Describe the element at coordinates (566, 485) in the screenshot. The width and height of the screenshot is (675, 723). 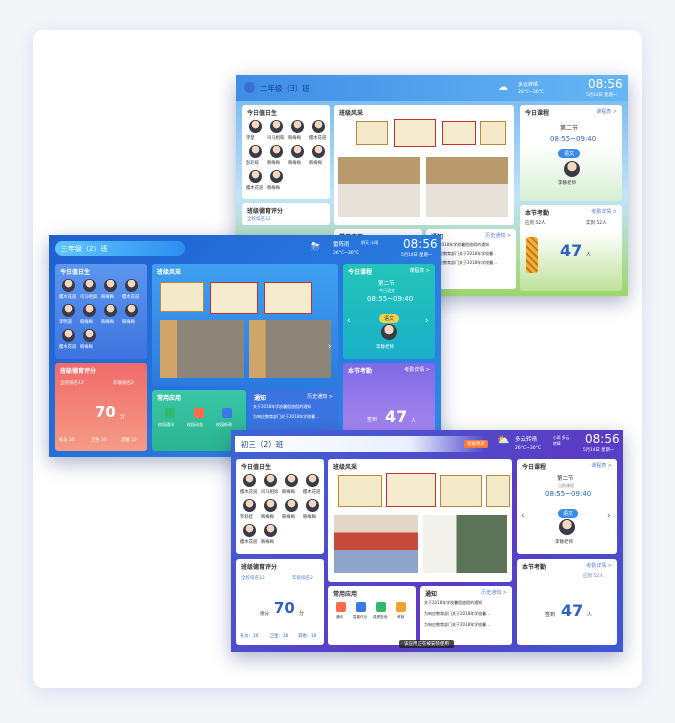
I see `course-sub: 当前课程` at that location.